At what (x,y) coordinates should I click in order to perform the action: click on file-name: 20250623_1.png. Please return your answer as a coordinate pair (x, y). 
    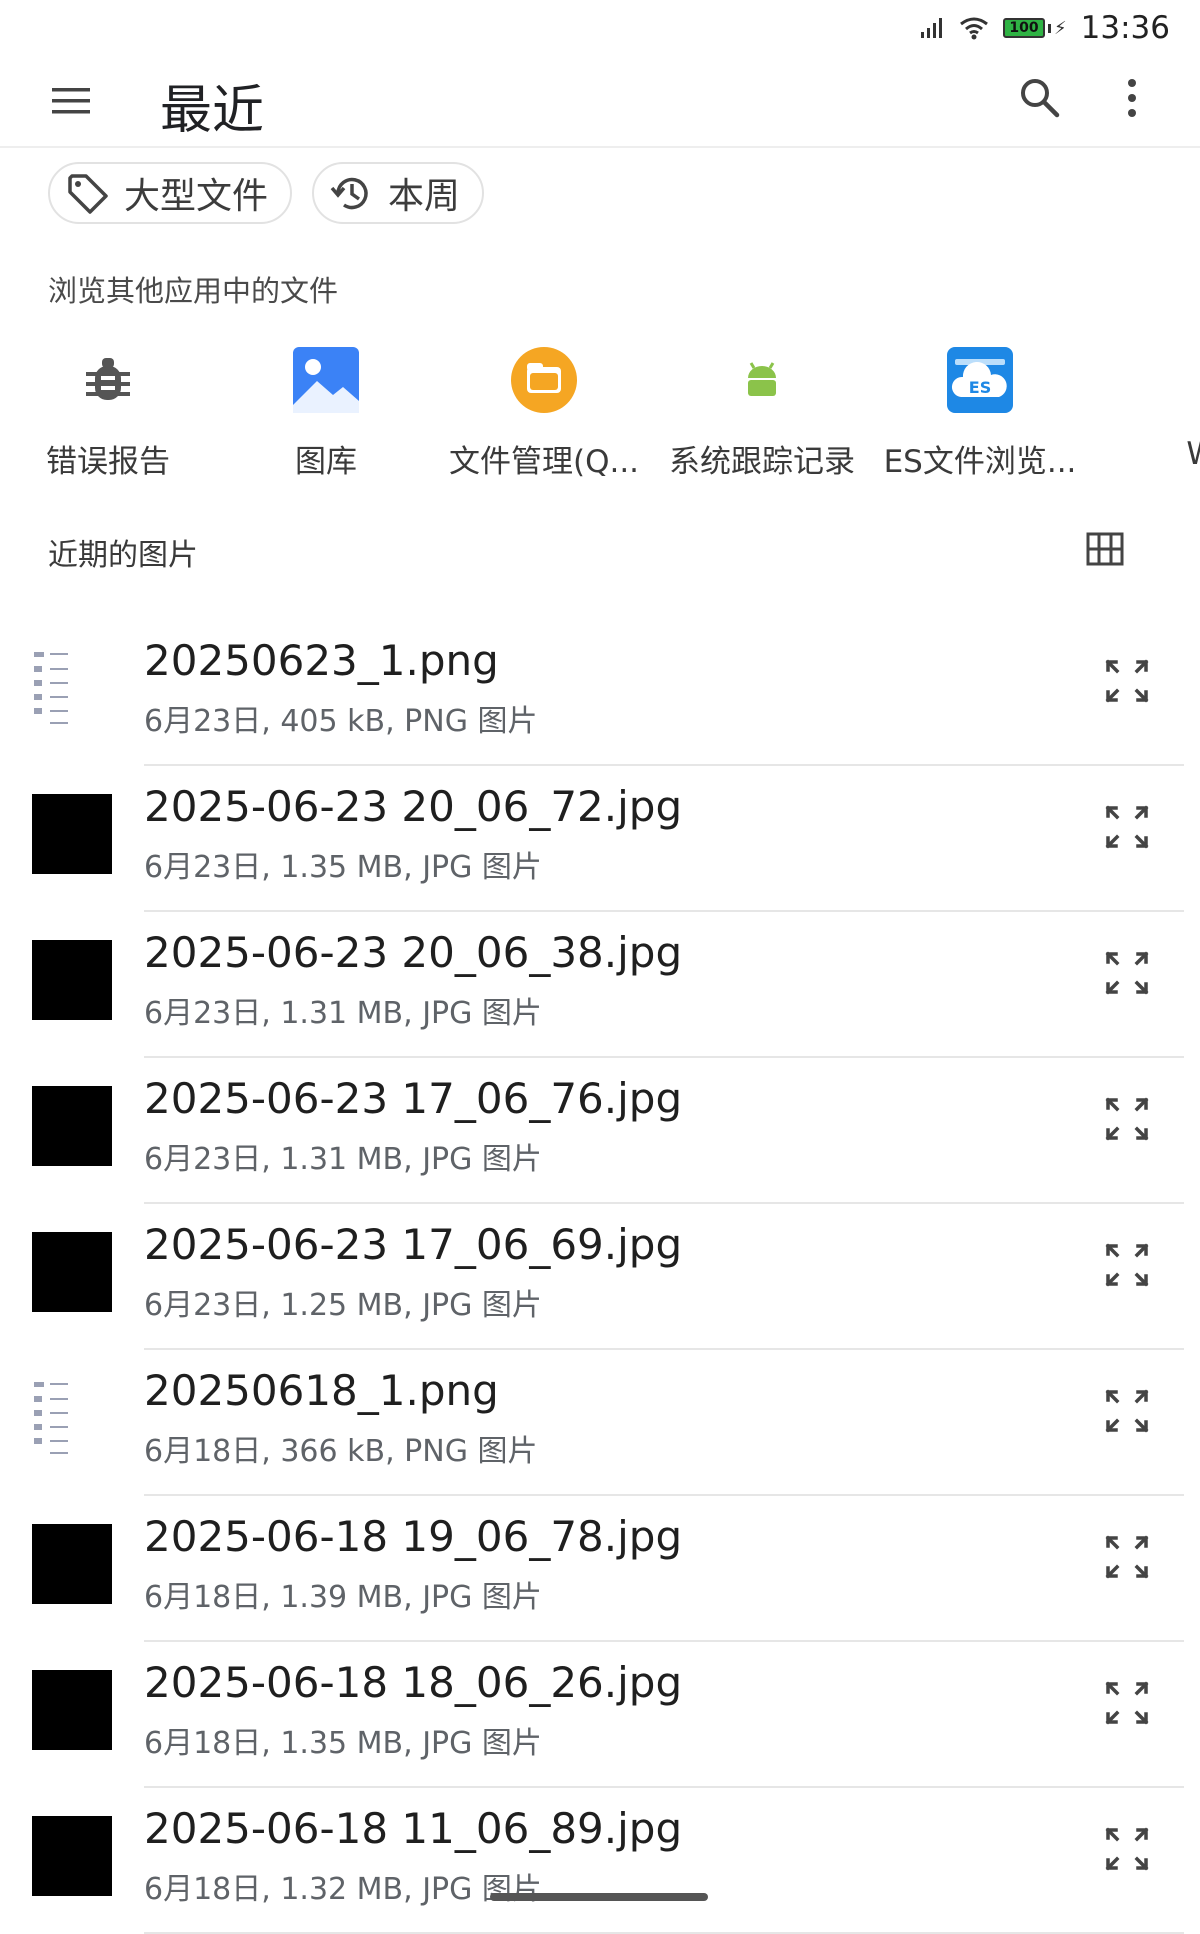
    Looking at the image, I should click on (321, 660).